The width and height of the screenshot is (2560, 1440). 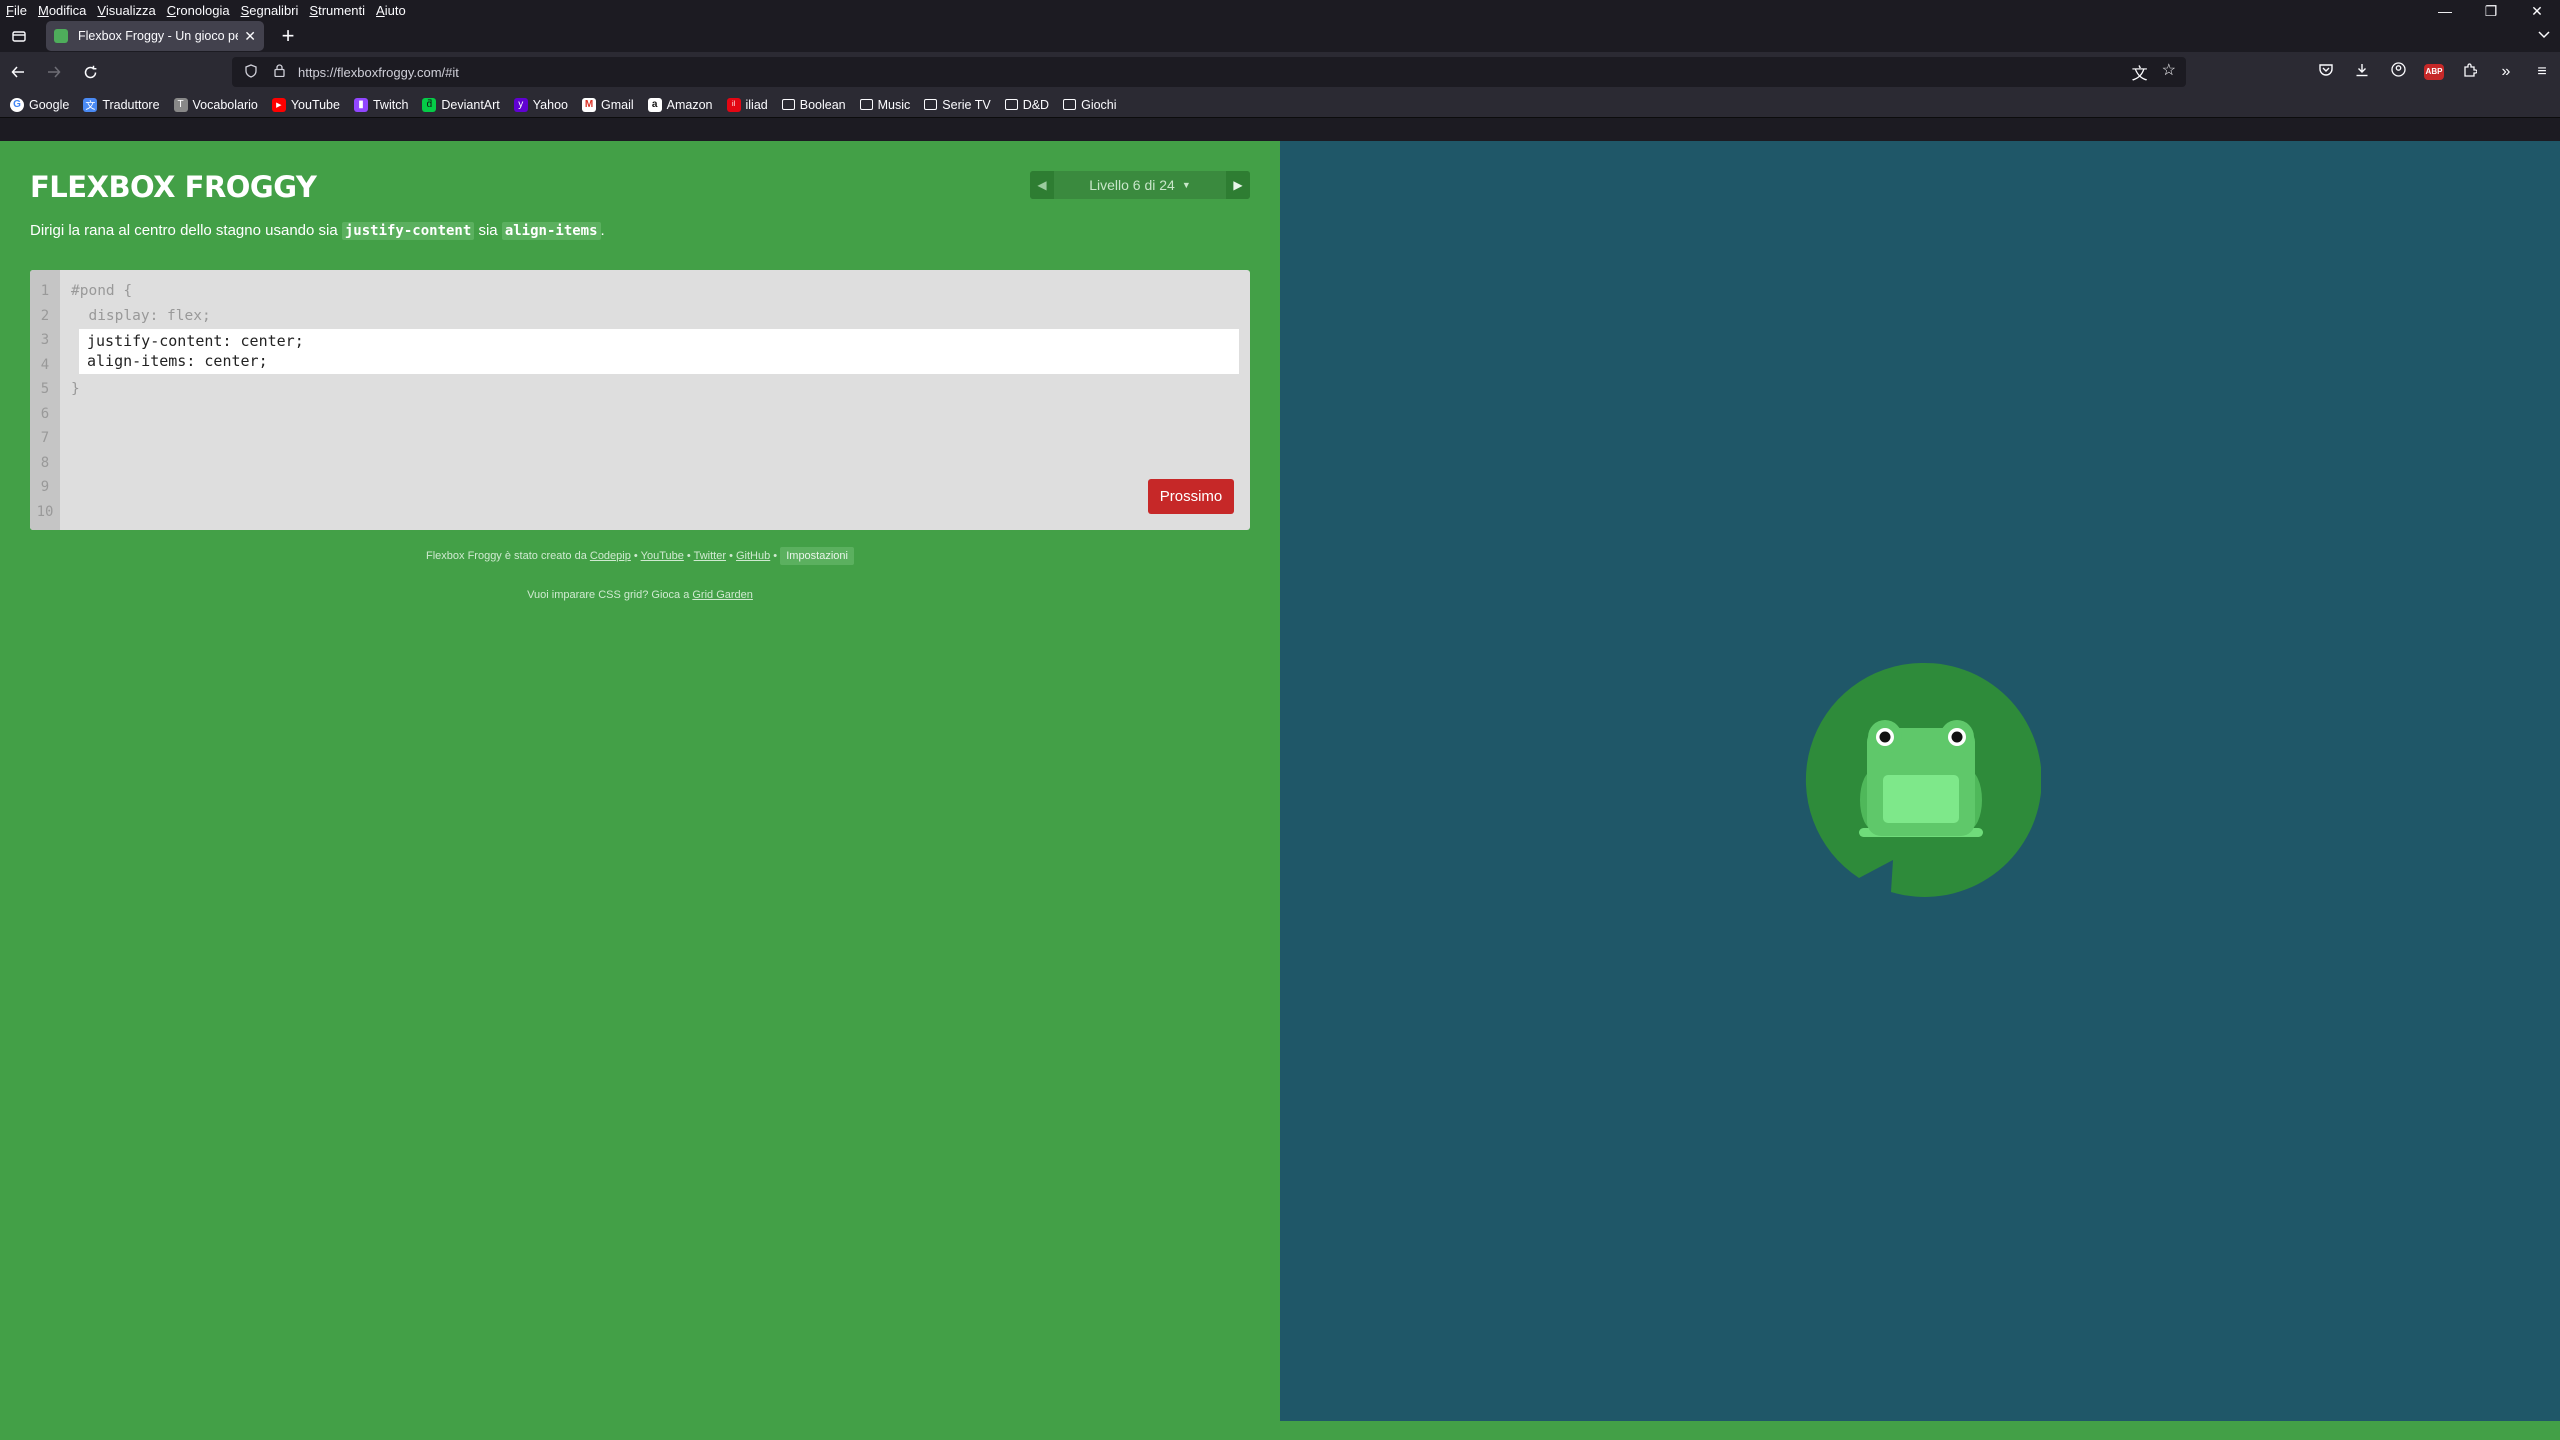 What do you see at coordinates (429, 104) in the screenshot?
I see `deviantart-icon: ƌ` at bounding box center [429, 104].